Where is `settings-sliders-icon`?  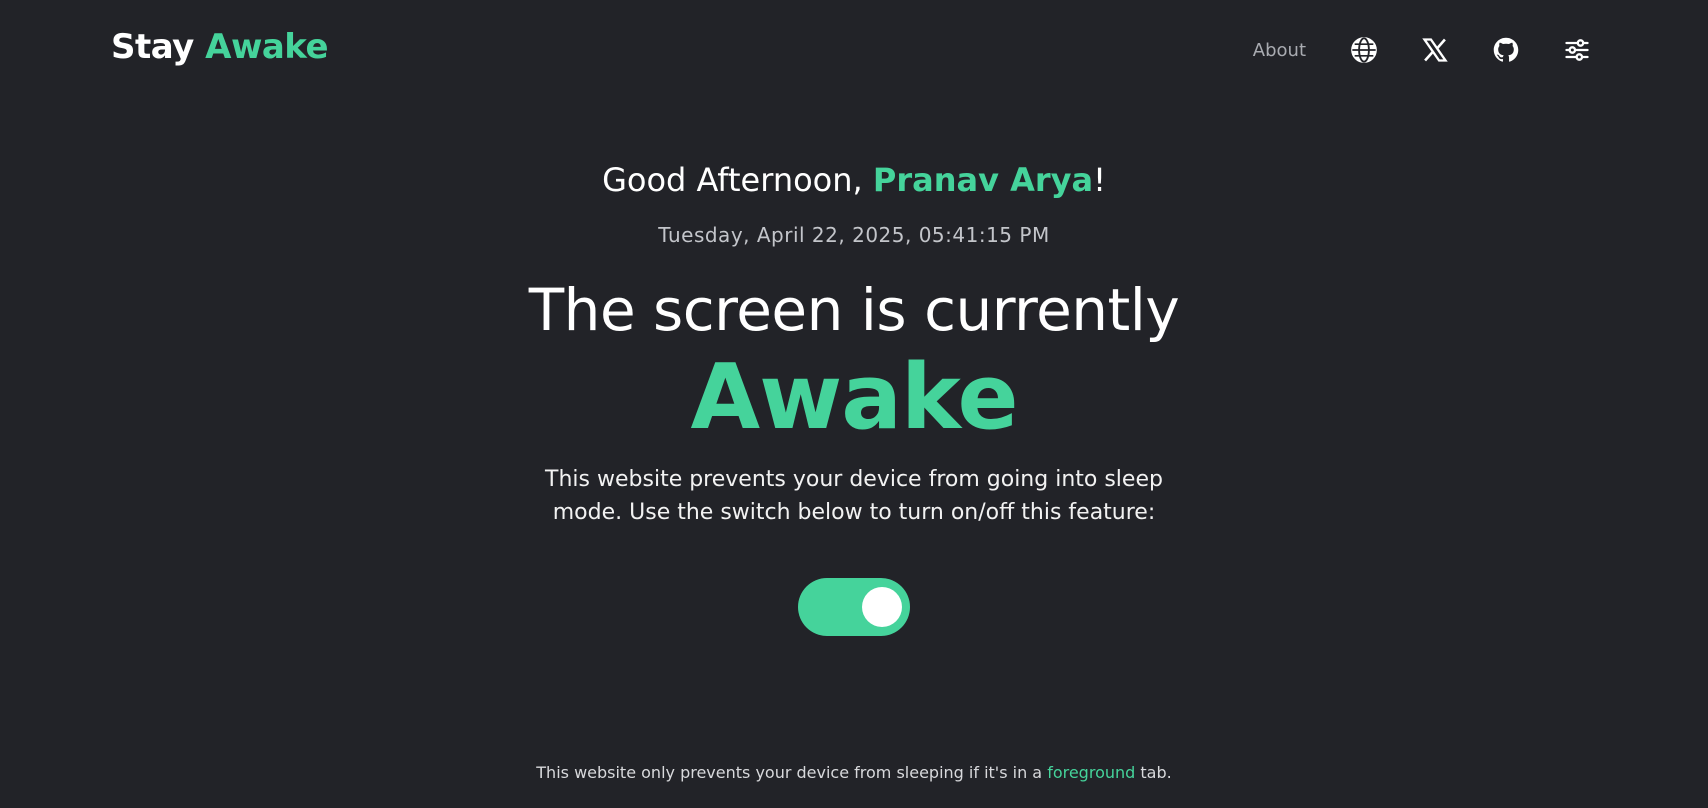
settings-sliders-icon is located at coordinates (1577, 50).